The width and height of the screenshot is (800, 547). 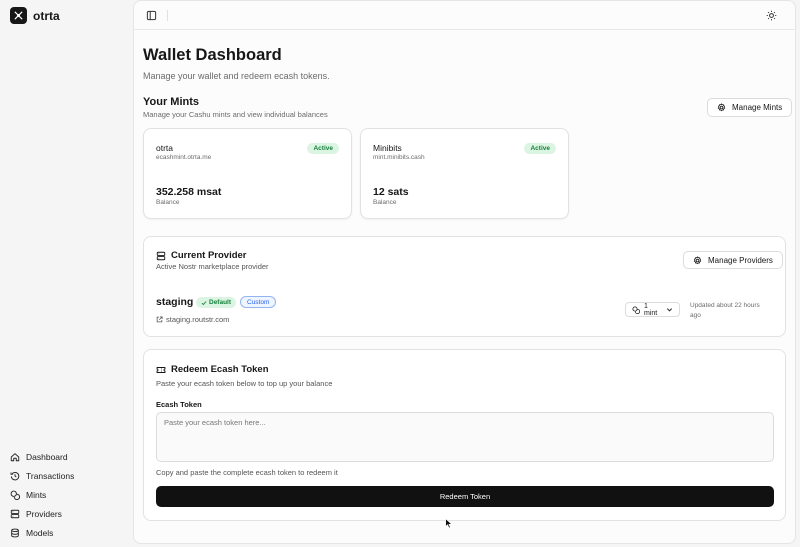 I want to click on mints-section-title: Your Mints, so click(x=171, y=102).